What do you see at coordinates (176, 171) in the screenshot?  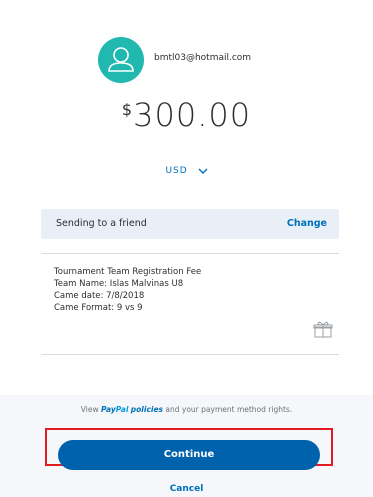 I see `currency-code: USD` at bounding box center [176, 171].